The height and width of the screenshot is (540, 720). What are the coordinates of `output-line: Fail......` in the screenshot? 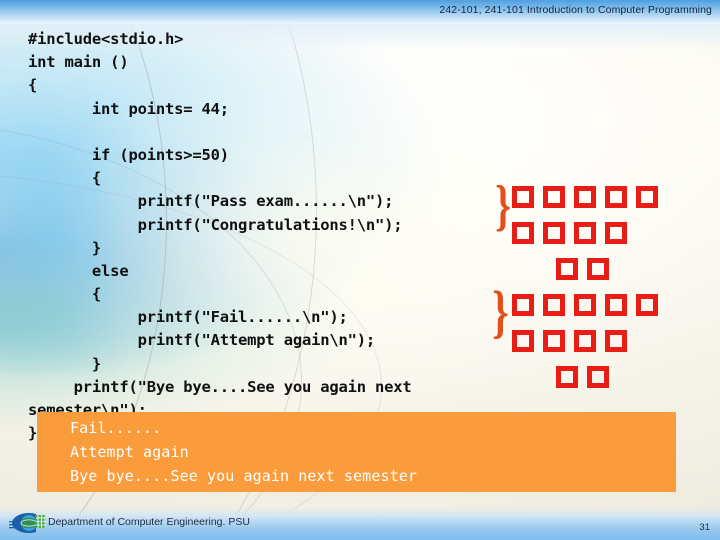 It's located at (116, 428).